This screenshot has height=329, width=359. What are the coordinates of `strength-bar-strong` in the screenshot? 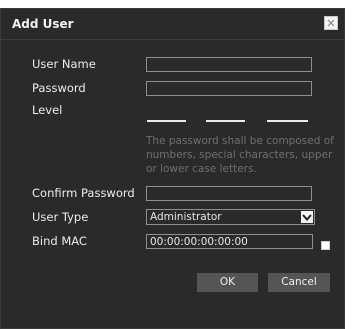 It's located at (287, 121).